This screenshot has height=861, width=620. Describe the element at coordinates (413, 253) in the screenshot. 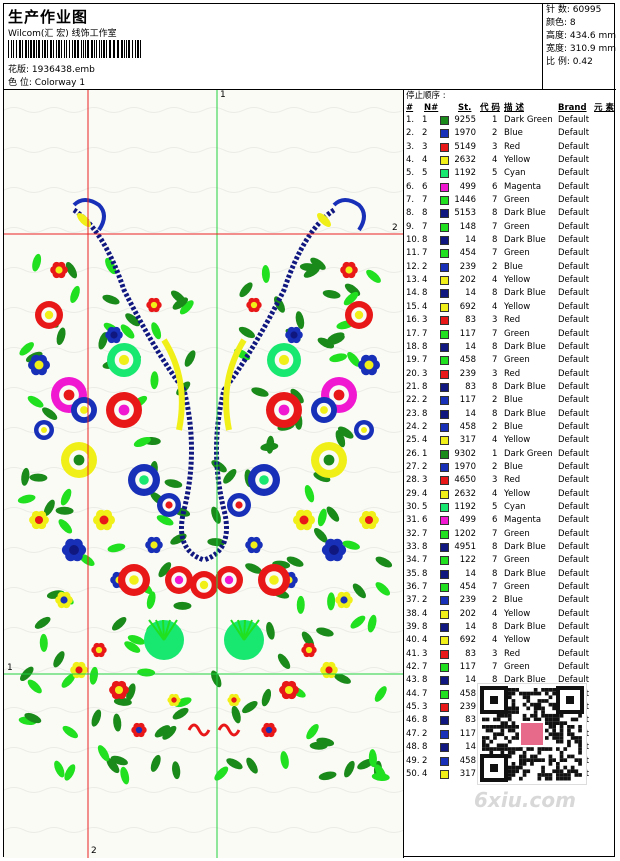

I see `row-number: 11.` at that location.